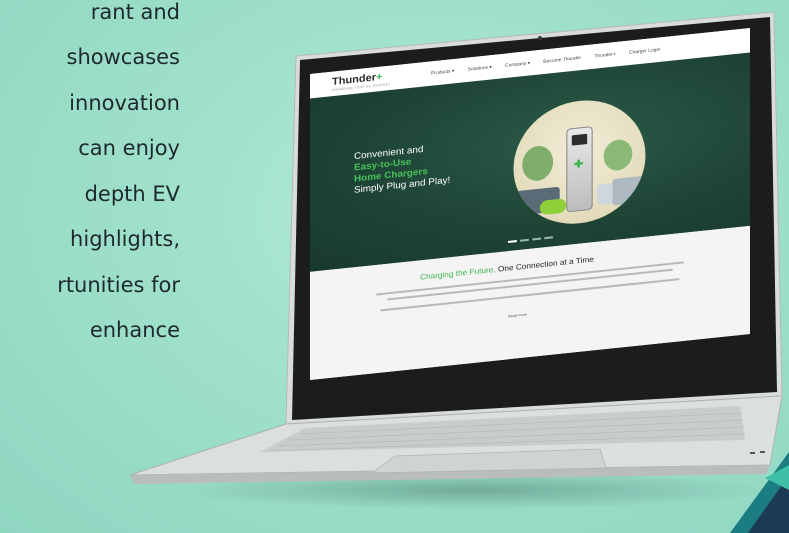 The width and height of the screenshot is (789, 533). Describe the element at coordinates (759, 492) in the screenshot. I see `corner-triangles` at that location.